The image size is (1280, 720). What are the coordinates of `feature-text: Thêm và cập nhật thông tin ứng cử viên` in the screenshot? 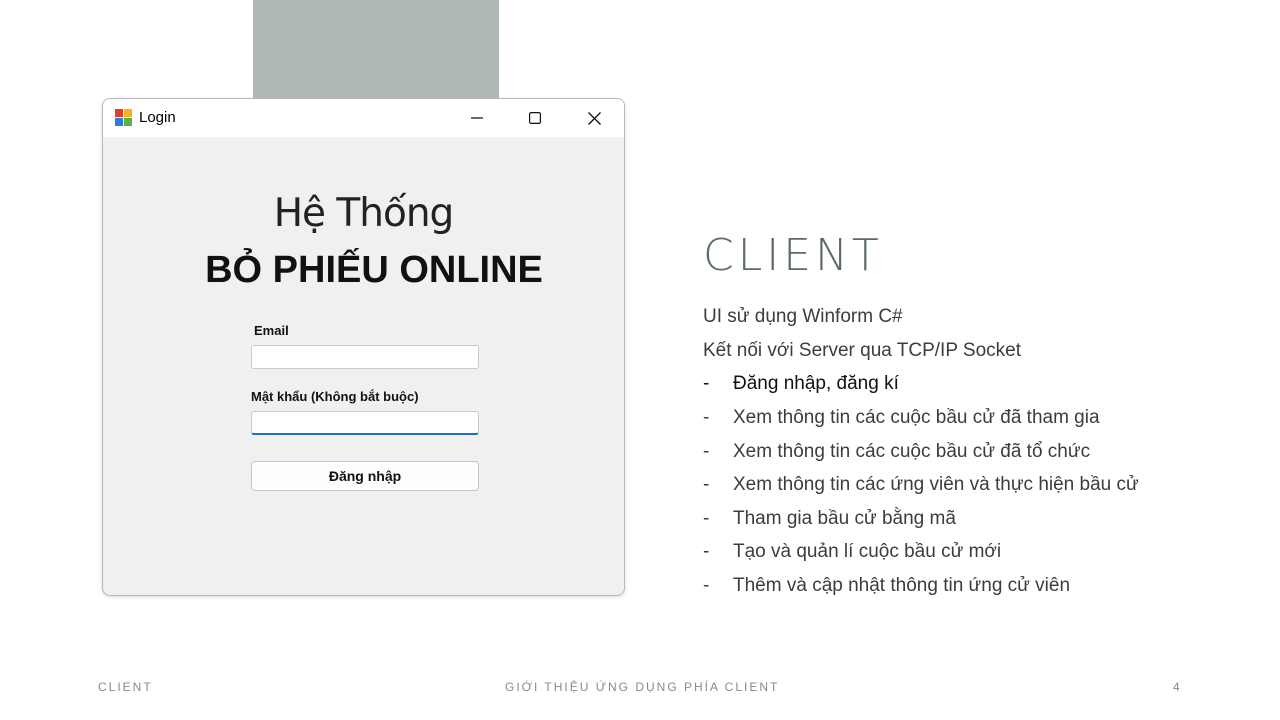 It's located at (902, 585).